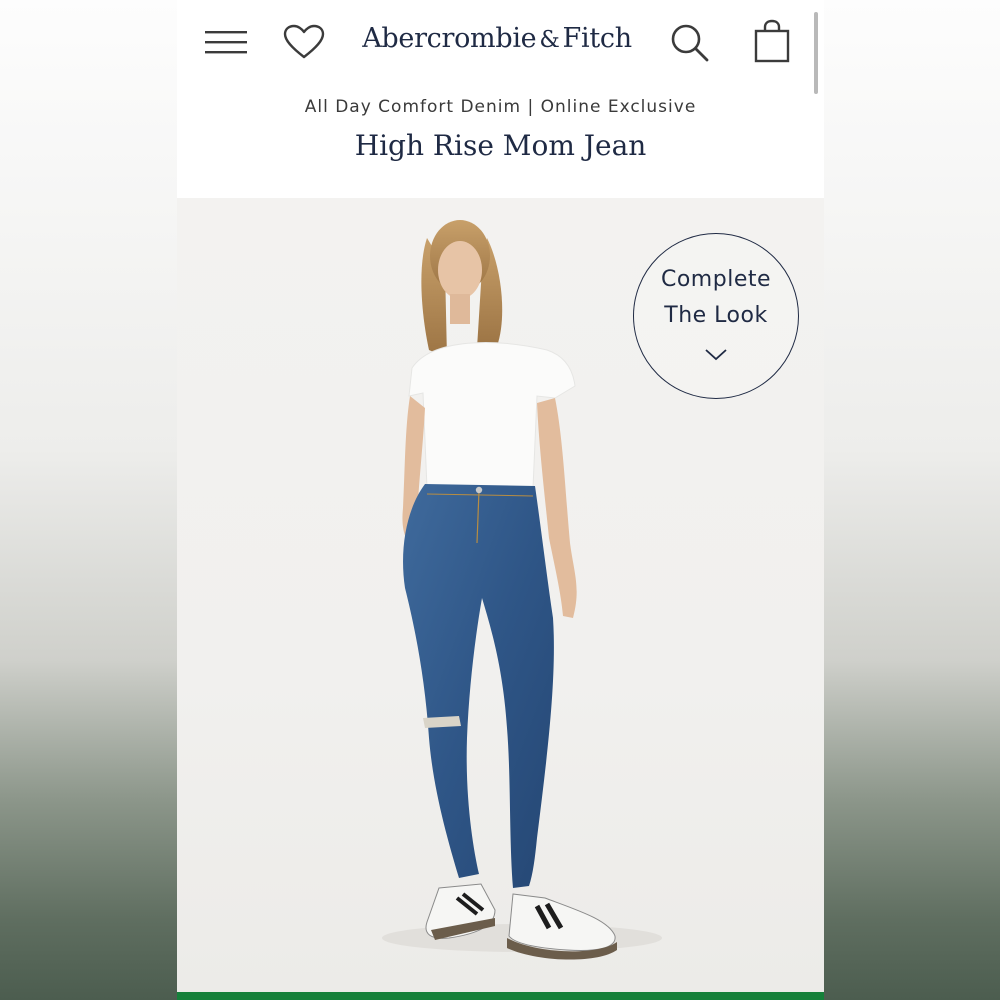 This screenshot has width=1000, height=1000. What do you see at coordinates (716, 279) in the screenshot?
I see `complete-the-look-line1: Complete` at bounding box center [716, 279].